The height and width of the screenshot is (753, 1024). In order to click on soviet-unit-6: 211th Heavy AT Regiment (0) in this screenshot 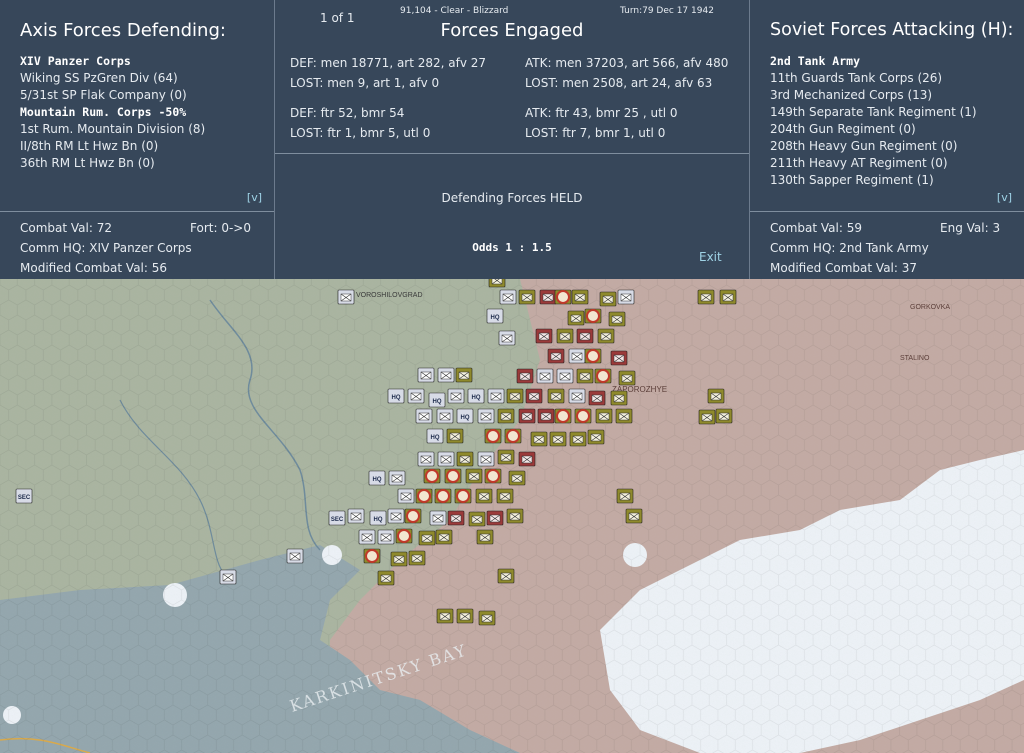, I will do `click(873, 163)`.